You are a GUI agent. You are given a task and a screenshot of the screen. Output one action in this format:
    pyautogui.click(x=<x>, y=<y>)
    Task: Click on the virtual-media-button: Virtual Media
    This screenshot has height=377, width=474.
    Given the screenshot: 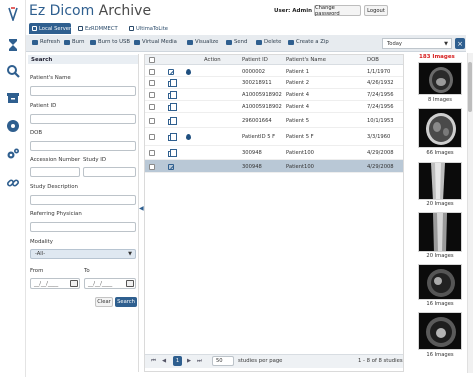 What is the action you would take?
    pyautogui.click(x=155, y=42)
    